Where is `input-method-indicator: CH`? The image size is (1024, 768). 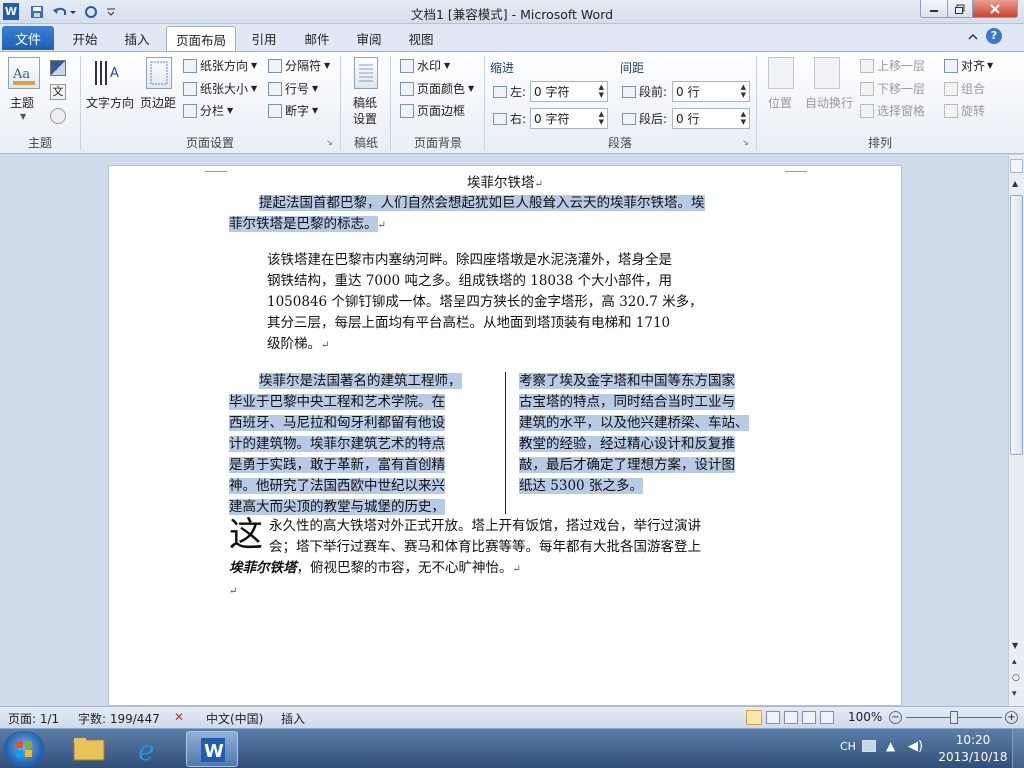
input-method-indicator: CH is located at coordinates (848, 746).